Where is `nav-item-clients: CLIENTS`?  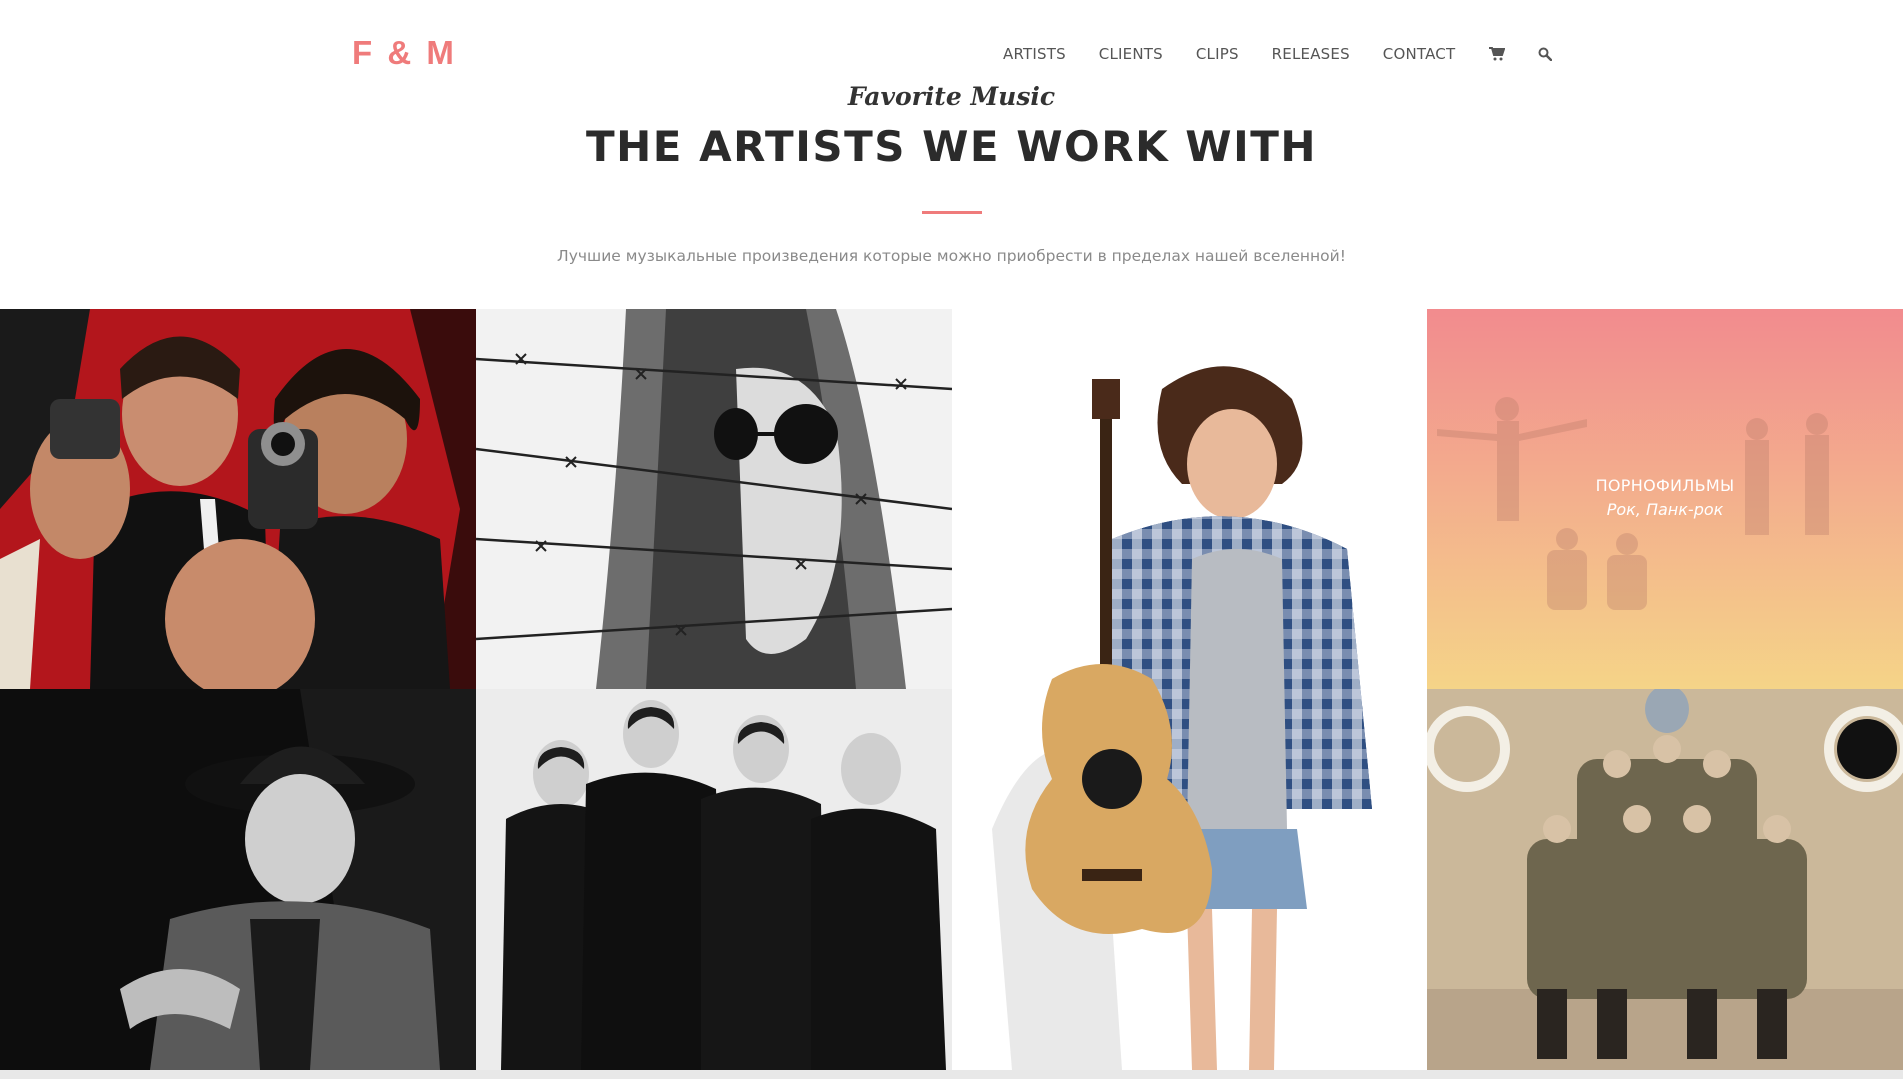
nav-item-clients: CLIENTS is located at coordinates (1131, 54).